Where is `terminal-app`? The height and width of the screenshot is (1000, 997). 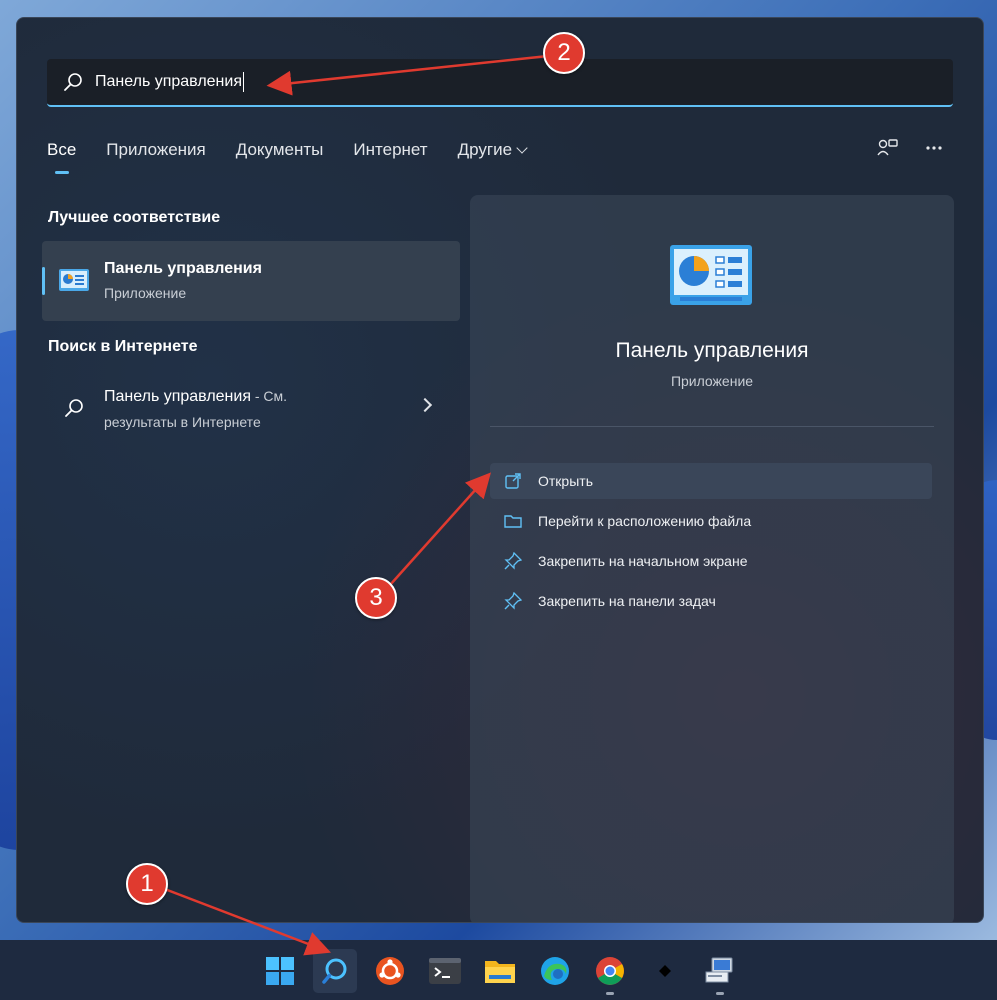
terminal-app is located at coordinates (445, 971).